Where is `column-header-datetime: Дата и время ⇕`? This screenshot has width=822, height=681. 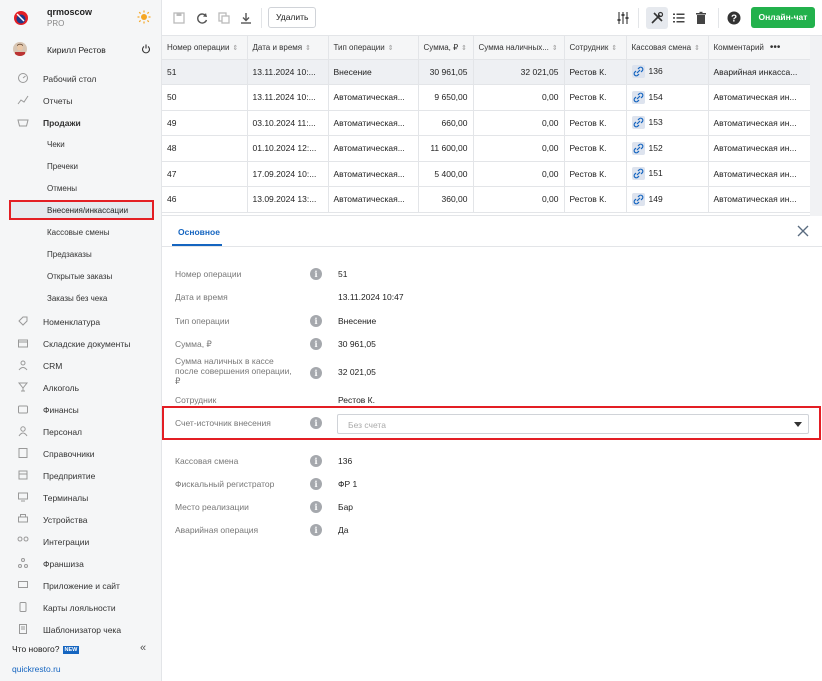 column-header-datetime: Дата и время ⇕ is located at coordinates (288, 48).